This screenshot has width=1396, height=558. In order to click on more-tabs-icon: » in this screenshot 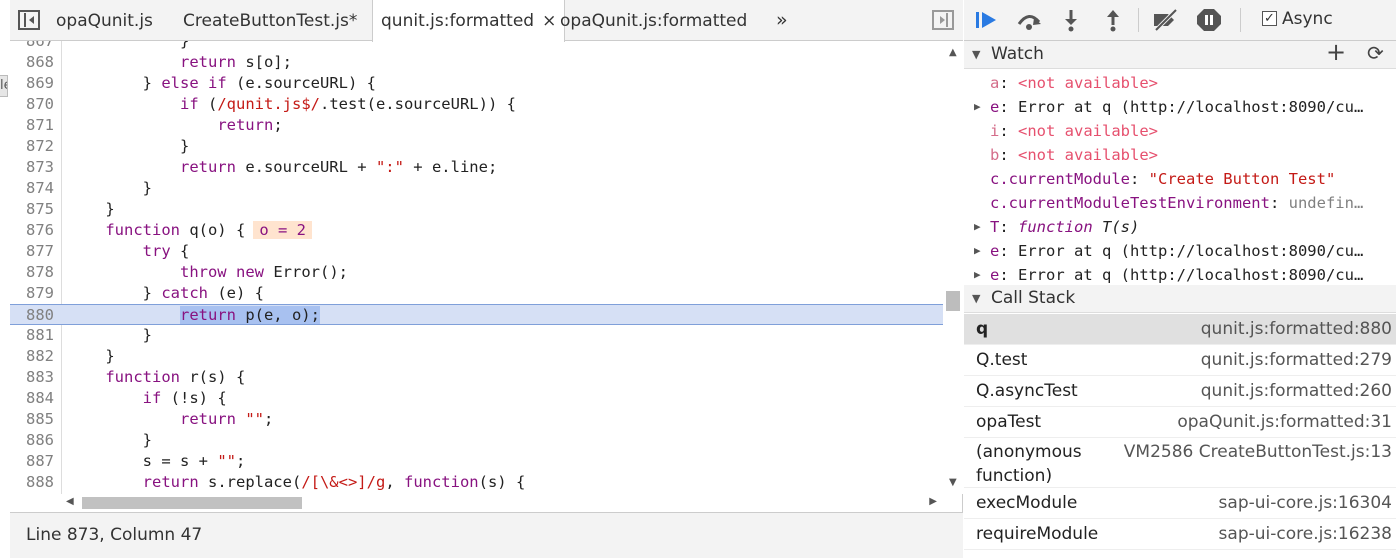, I will do `click(782, 20)`.